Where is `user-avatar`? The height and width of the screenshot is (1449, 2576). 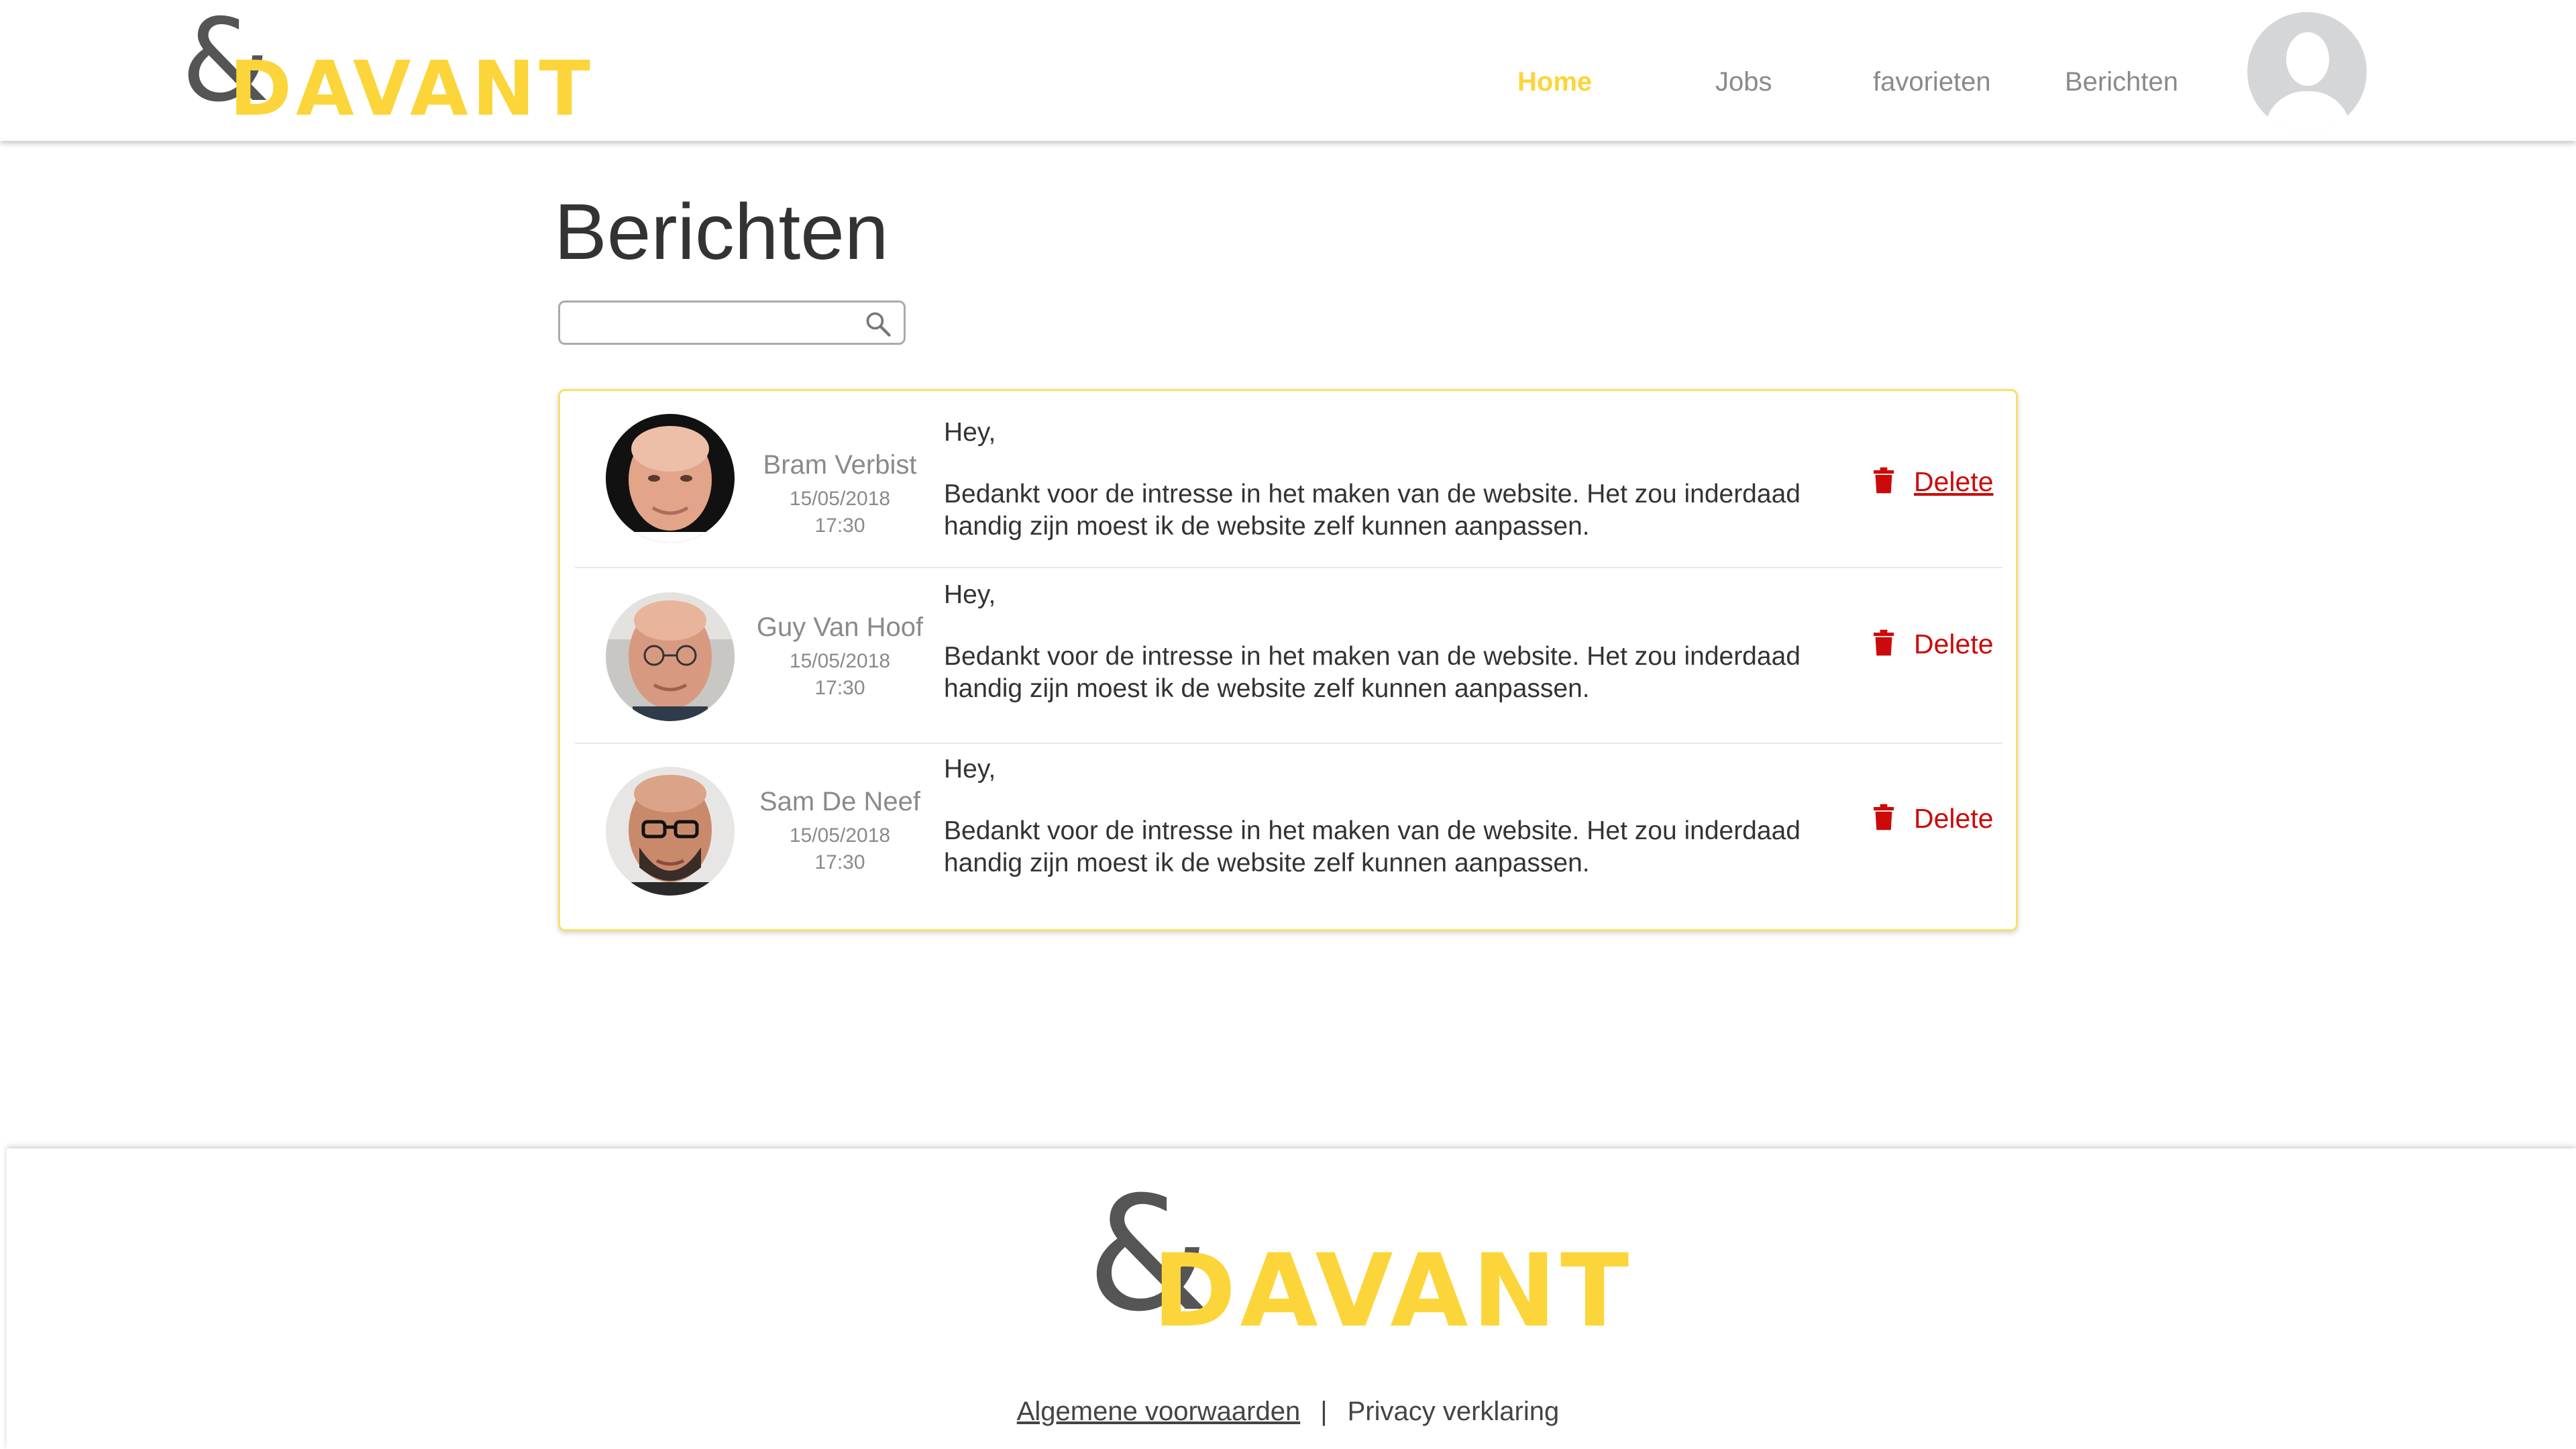
user-avatar is located at coordinates (2307, 71).